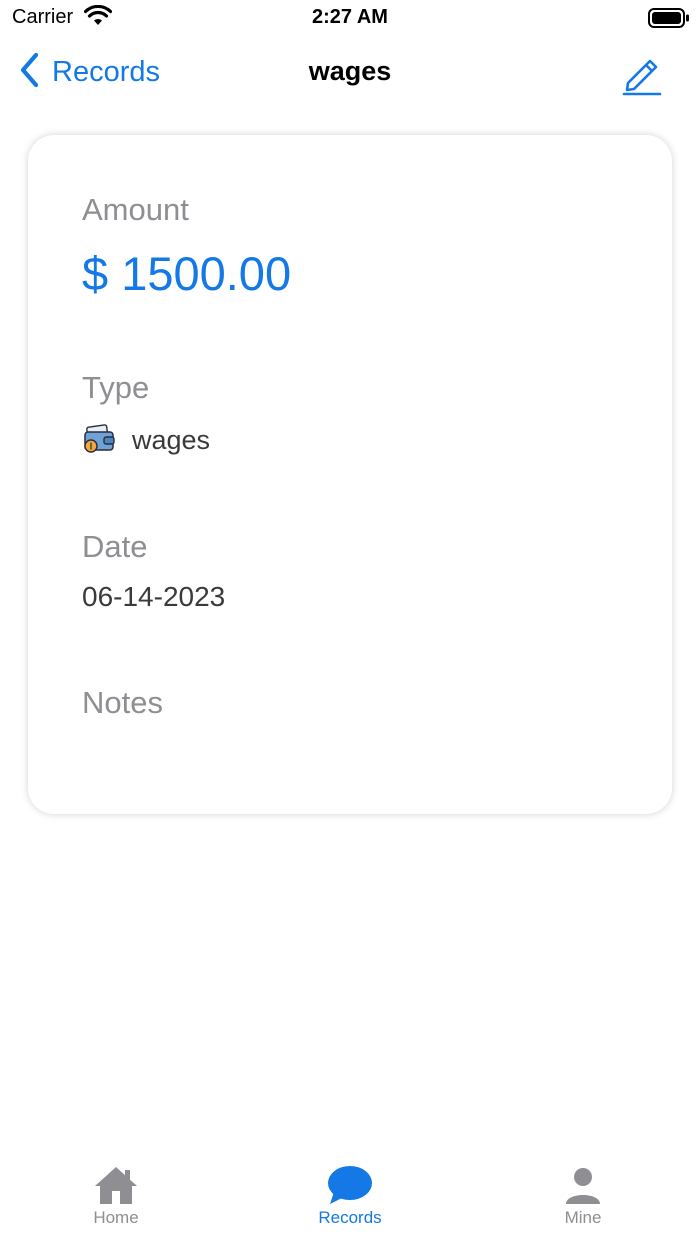 The width and height of the screenshot is (700, 1244). I want to click on type-row: wages, so click(146, 440).